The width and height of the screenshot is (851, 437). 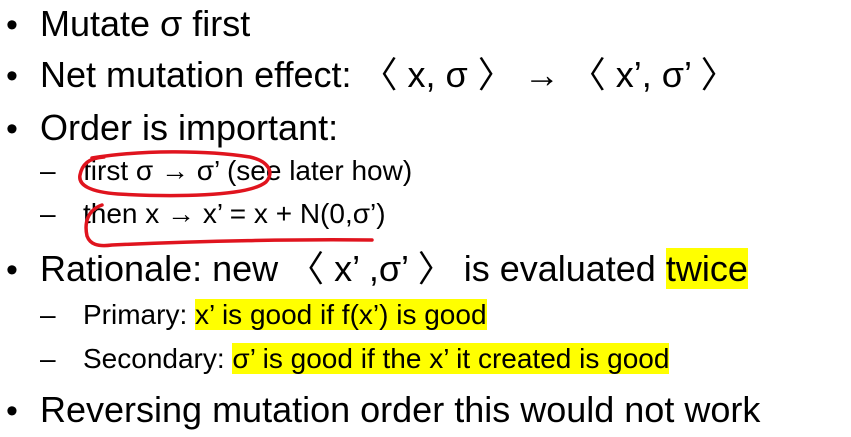 I want to click on highlighted-text: twice, so click(x=706, y=268).